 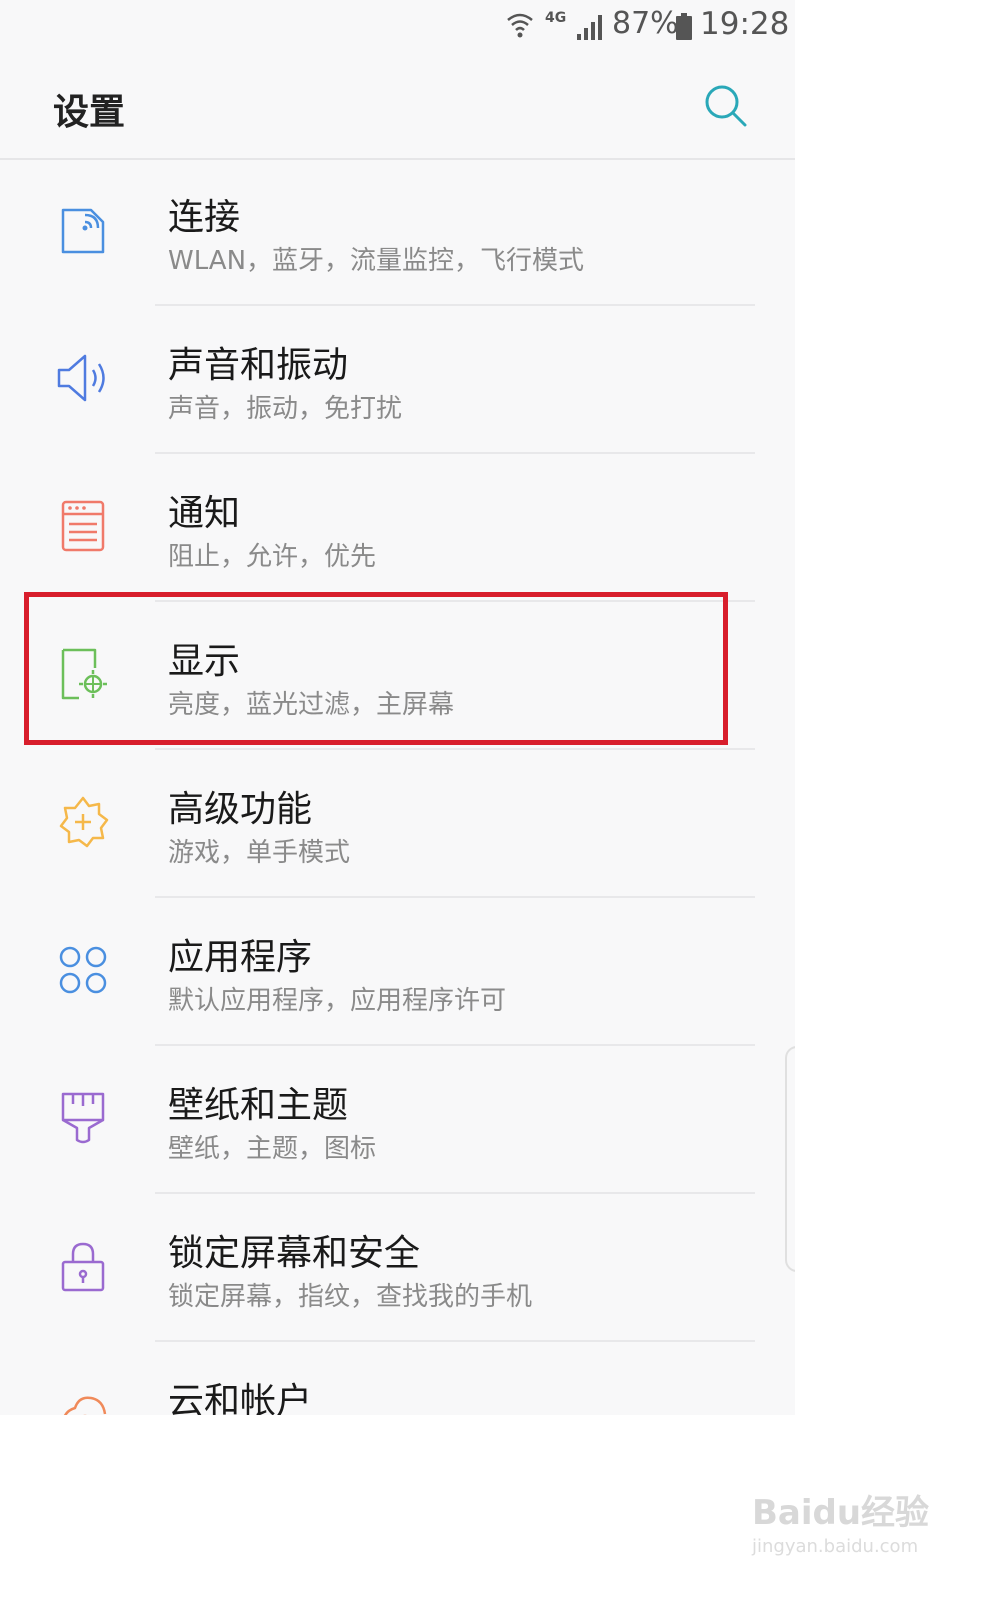 I want to click on signal-icon, so click(x=589, y=27).